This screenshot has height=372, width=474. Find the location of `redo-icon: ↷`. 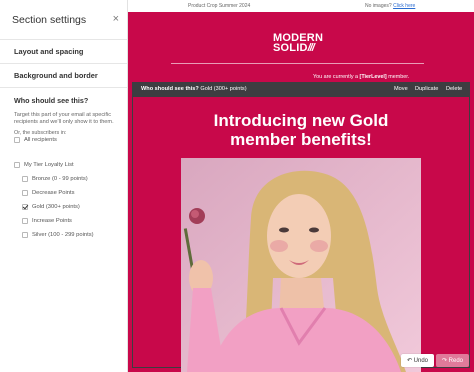

redo-icon: ↷ is located at coordinates (445, 361).